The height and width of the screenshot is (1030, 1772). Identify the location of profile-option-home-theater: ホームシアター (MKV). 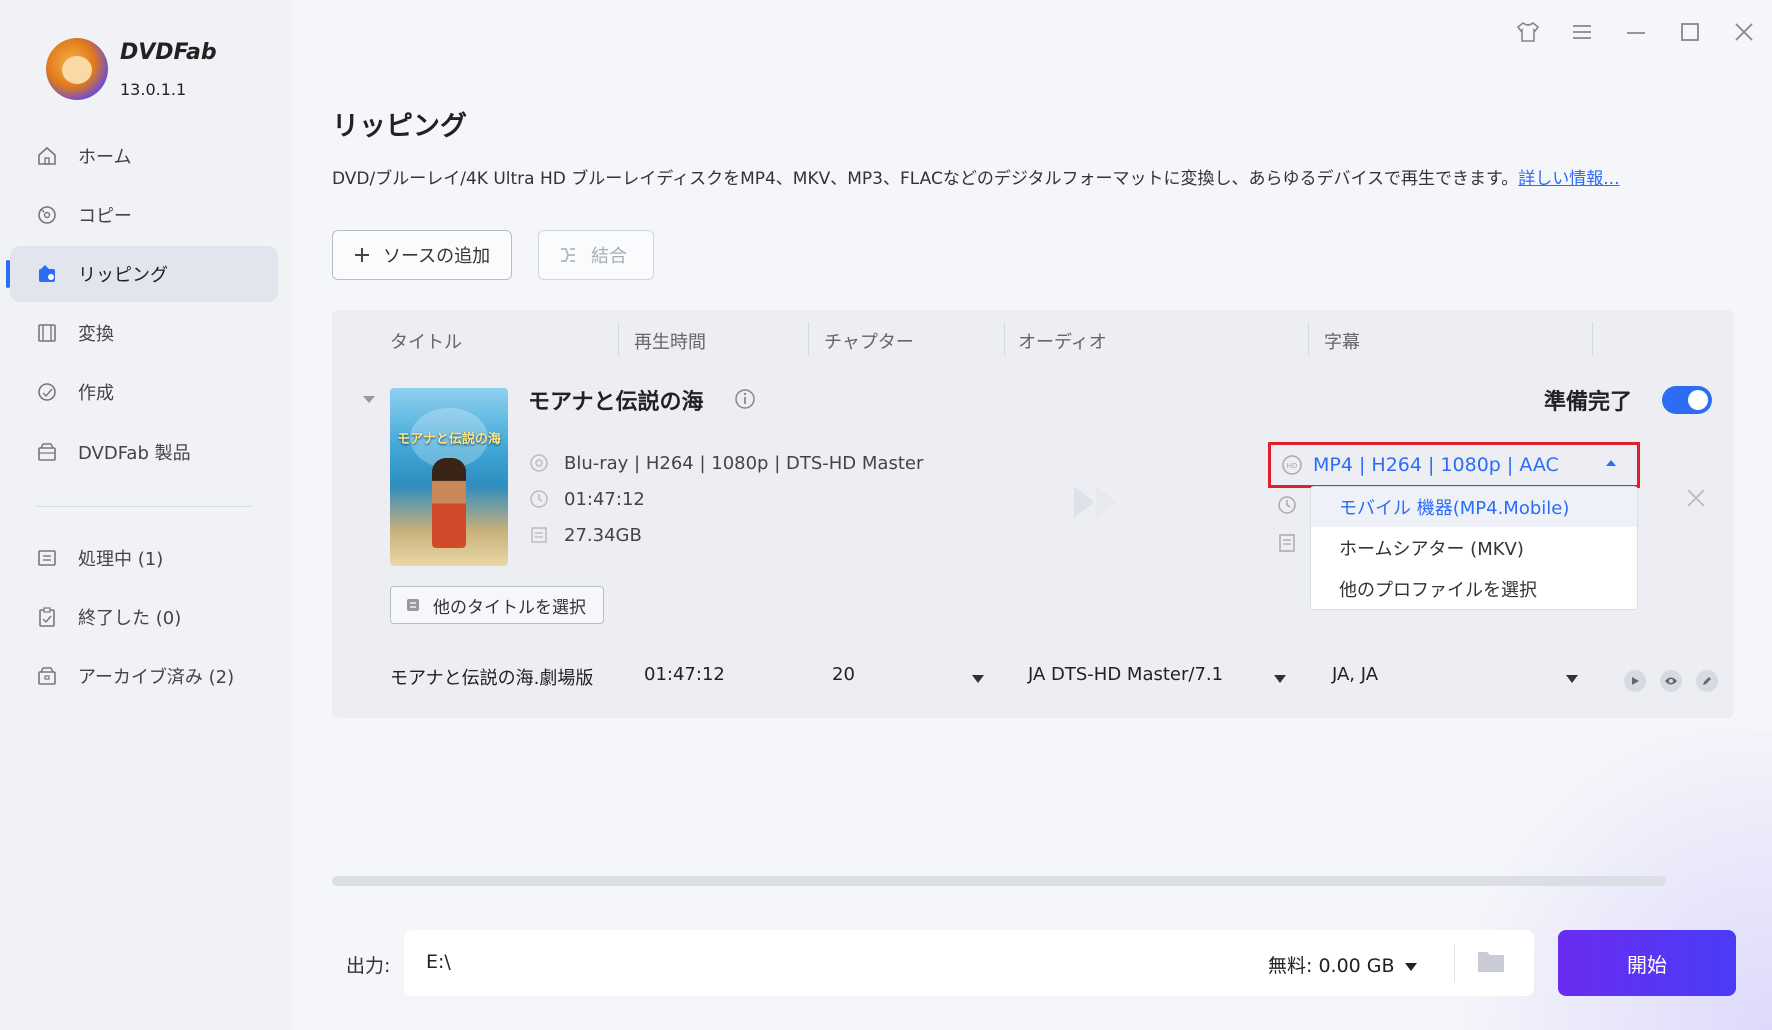
(1474, 548).